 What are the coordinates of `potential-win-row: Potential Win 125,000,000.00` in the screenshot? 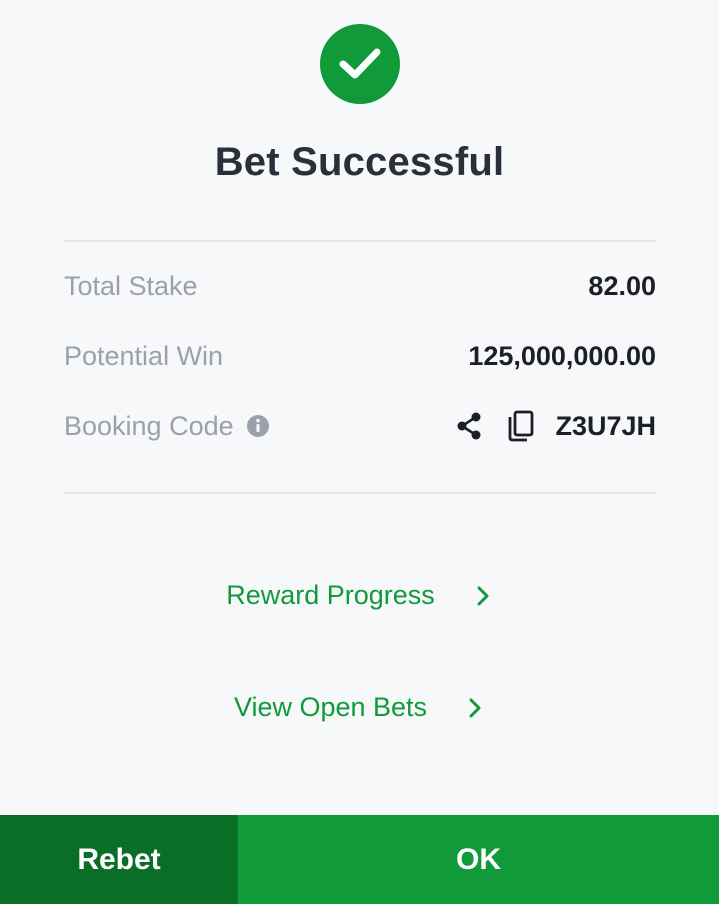 It's located at (360, 356).